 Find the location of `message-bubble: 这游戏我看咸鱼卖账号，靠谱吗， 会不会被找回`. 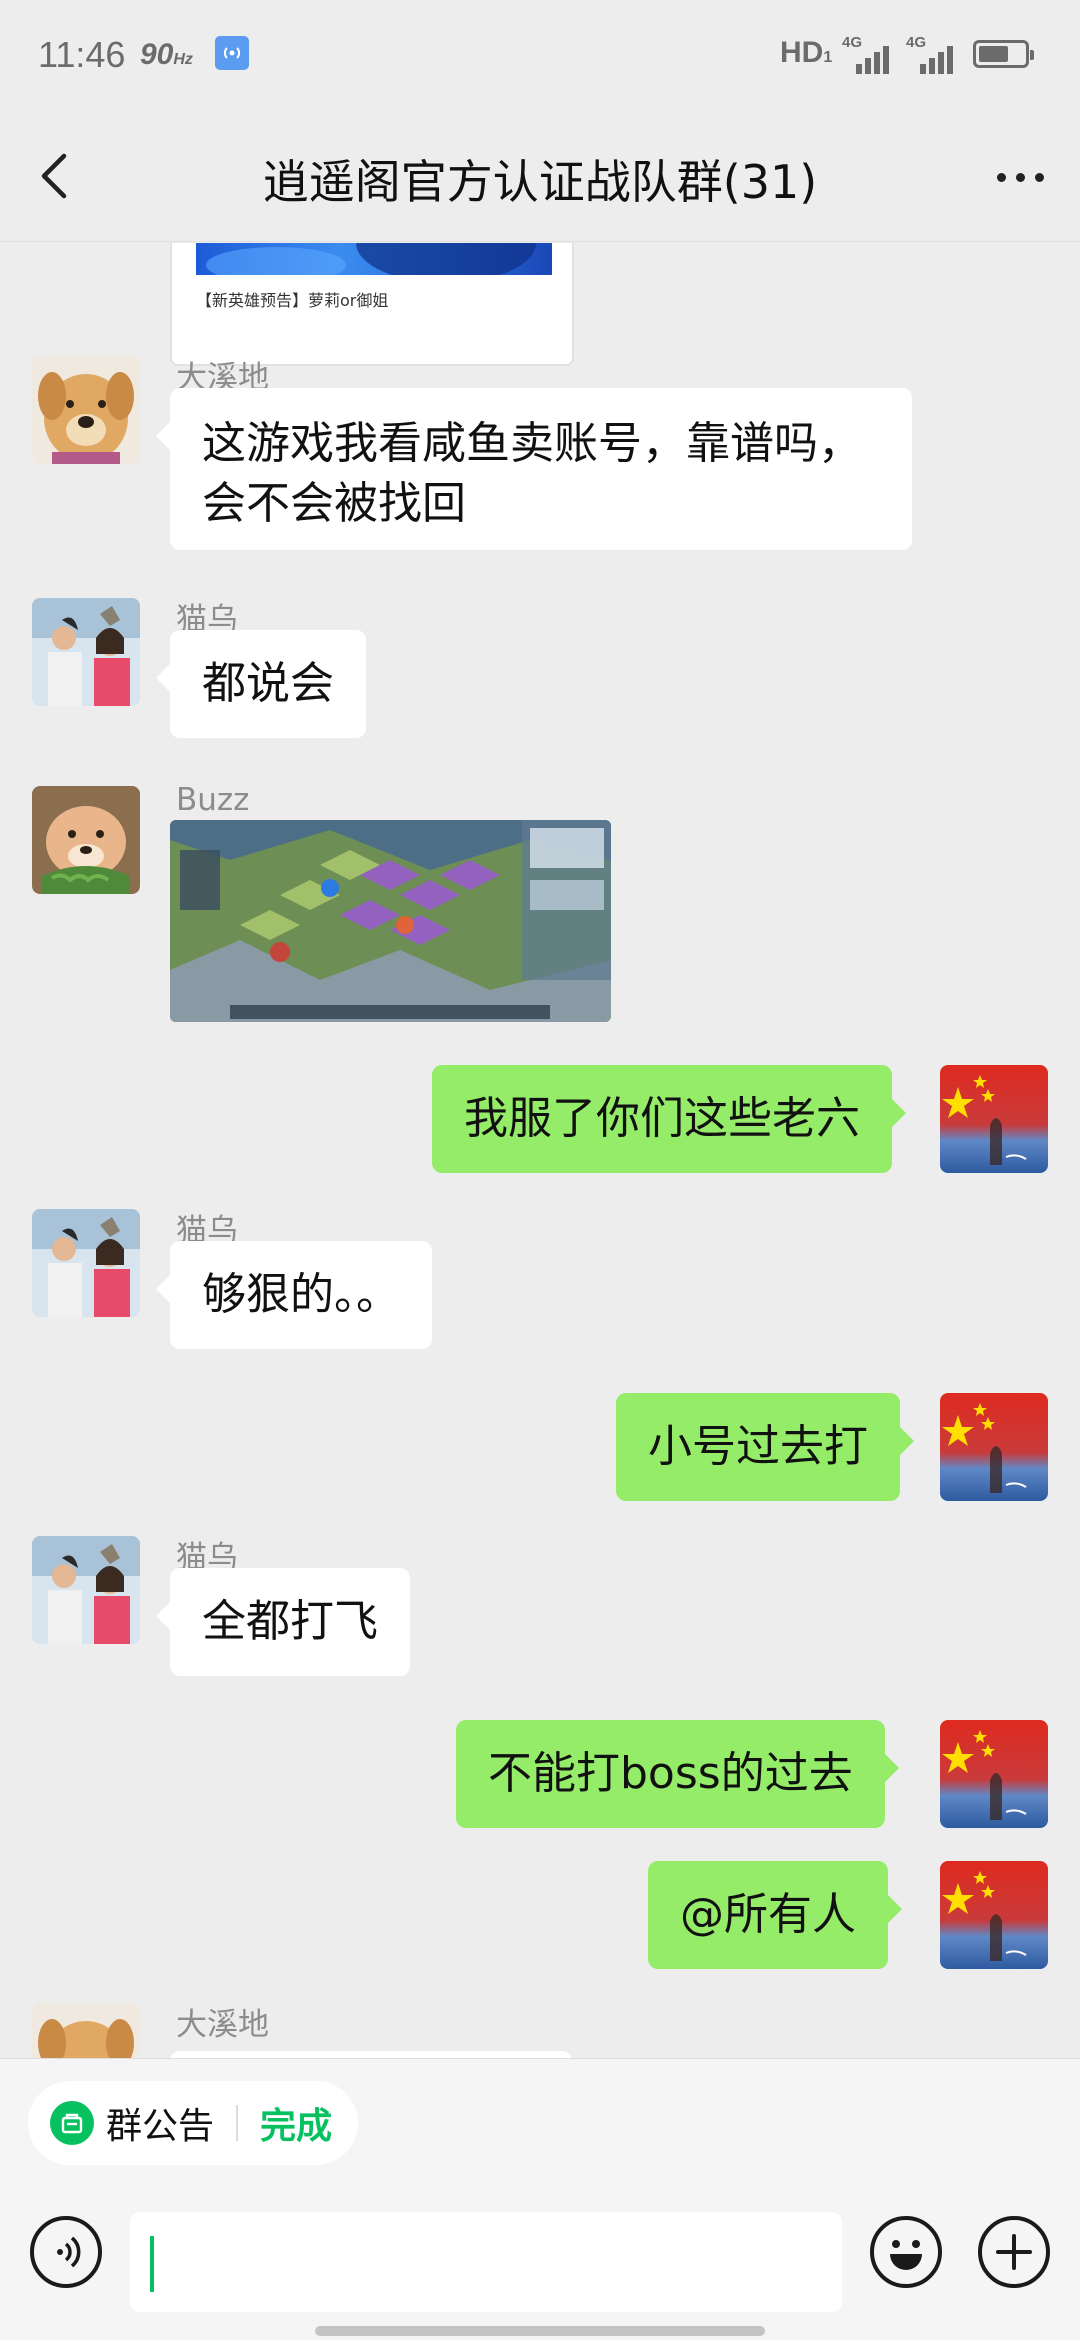

message-bubble: 这游戏我看咸鱼卖账号，靠谱吗， 会不会被找回 is located at coordinates (534, 469).